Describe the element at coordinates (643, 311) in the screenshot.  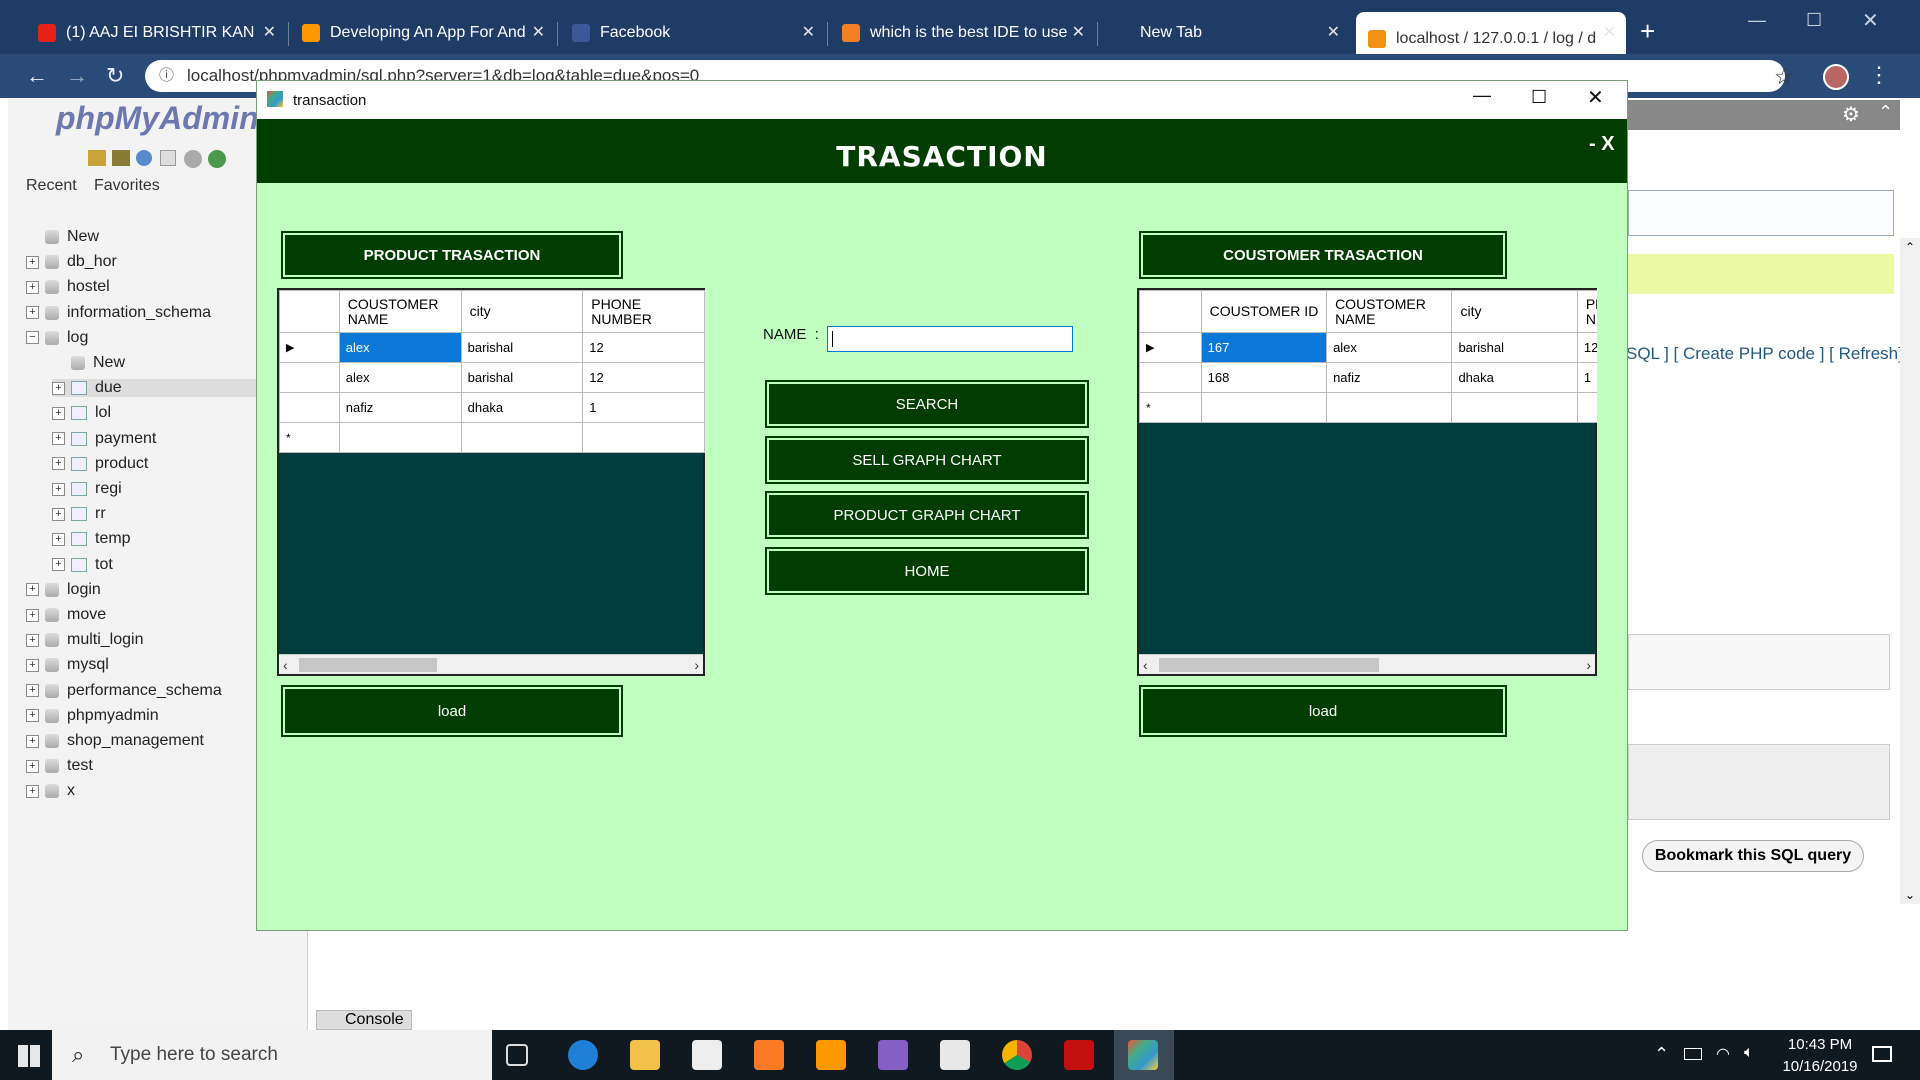
I see `column-header: PHONE NUMBER` at that location.